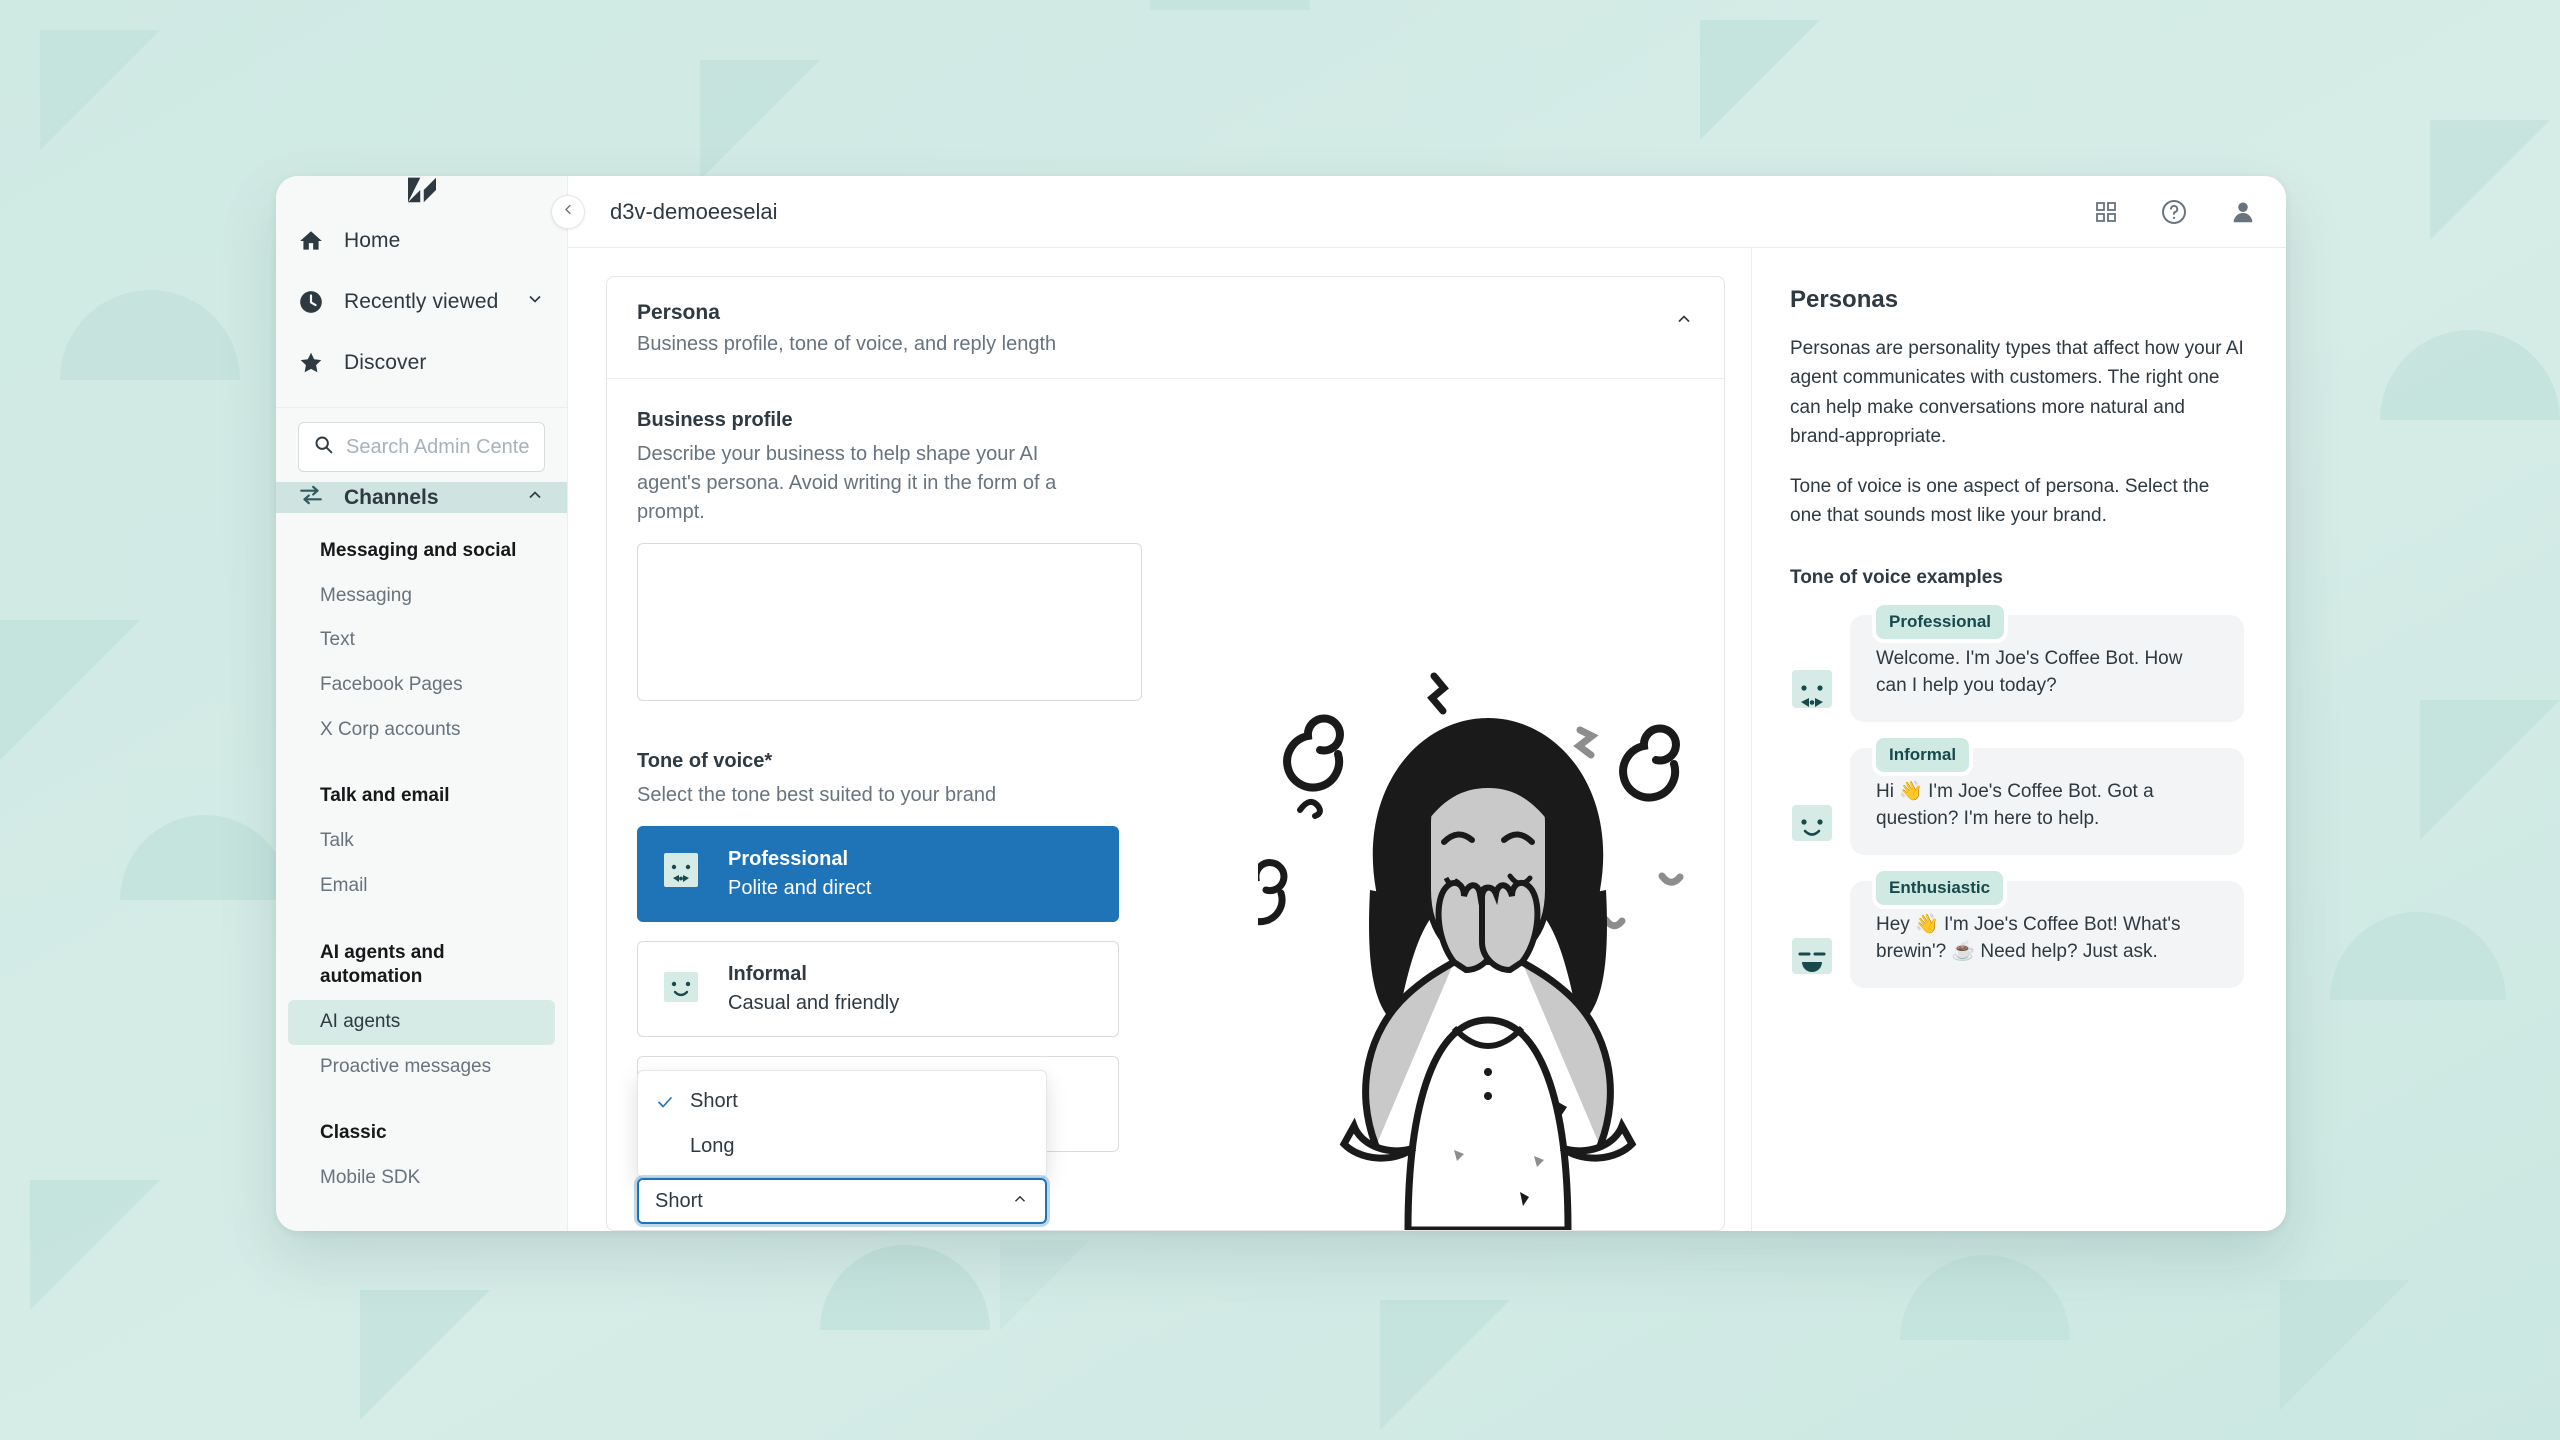  What do you see at coordinates (878, 874) in the screenshot?
I see `tone-option-professional: Professional Polite and direct` at bounding box center [878, 874].